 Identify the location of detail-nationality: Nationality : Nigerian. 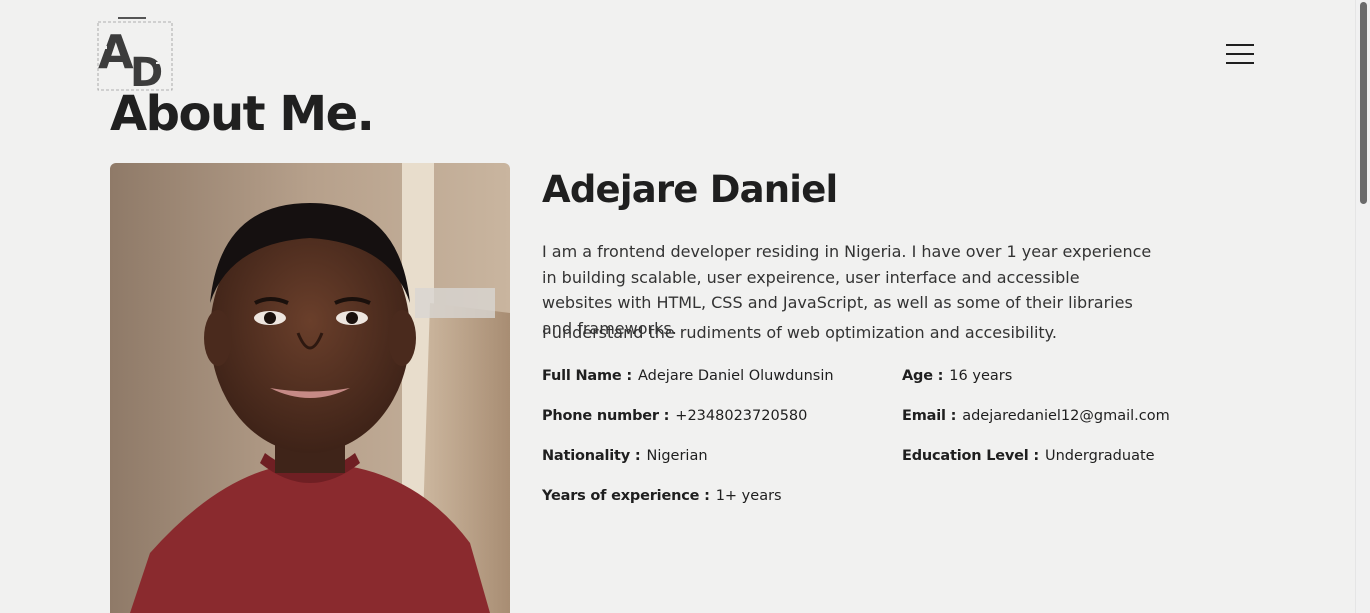
(625, 456).